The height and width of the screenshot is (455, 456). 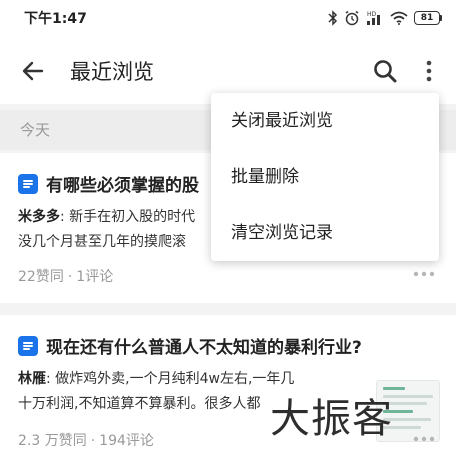 I want to click on hd-signal-icon: HD, so click(x=373, y=18).